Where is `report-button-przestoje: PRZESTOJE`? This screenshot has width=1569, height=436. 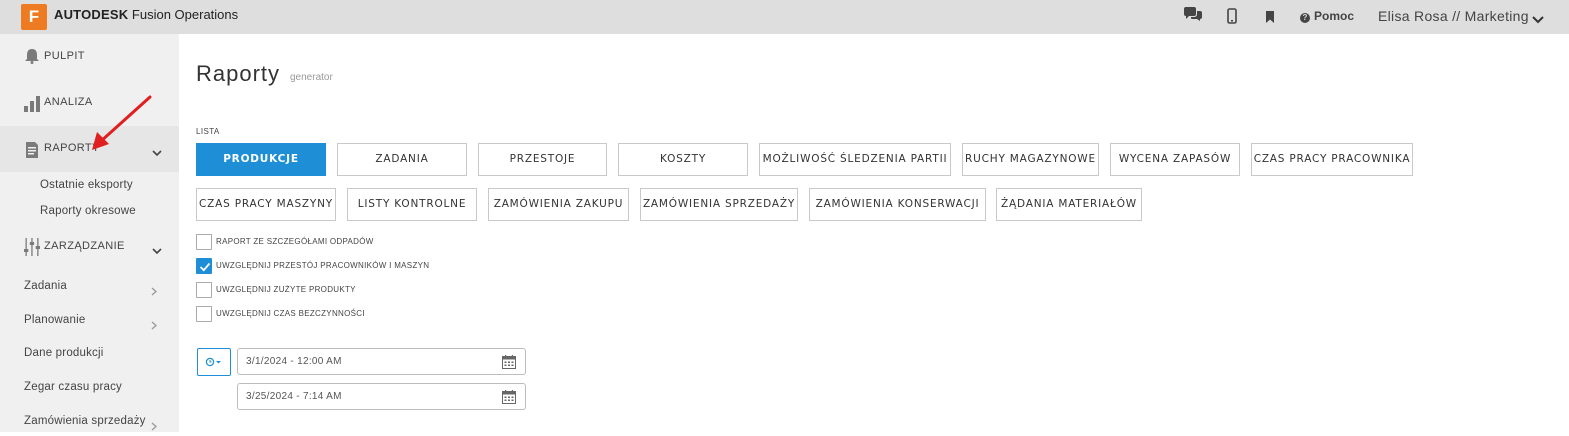
report-button-przestoje: PRZESTOJE is located at coordinates (542, 159).